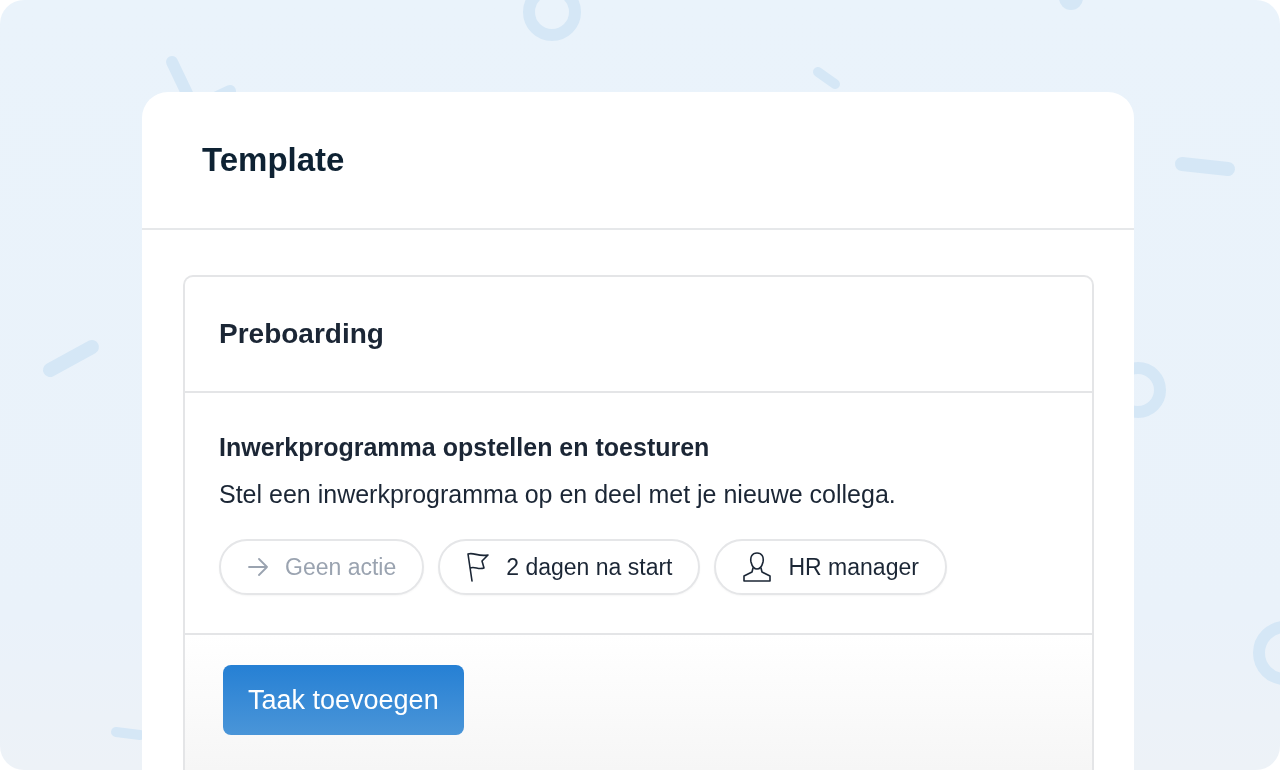  Describe the element at coordinates (273, 160) in the screenshot. I see `card-title: Template` at that location.